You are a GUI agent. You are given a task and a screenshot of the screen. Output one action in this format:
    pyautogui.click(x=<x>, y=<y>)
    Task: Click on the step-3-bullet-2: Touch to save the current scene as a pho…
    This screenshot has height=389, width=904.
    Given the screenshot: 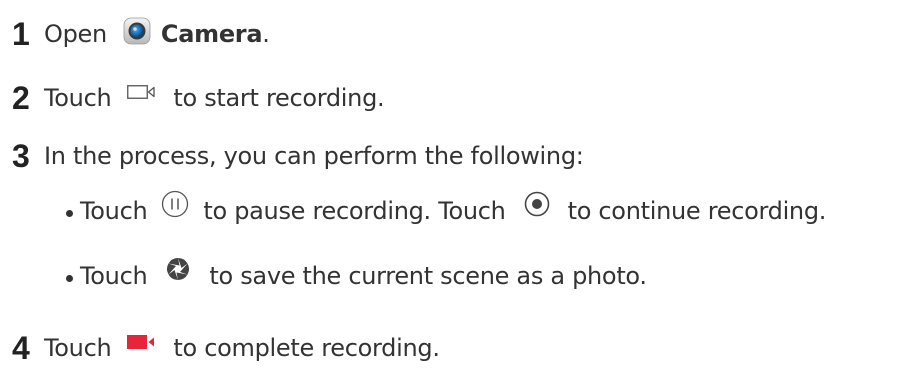 What is the action you would take?
    pyautogui.click(x=356, y=274)
    